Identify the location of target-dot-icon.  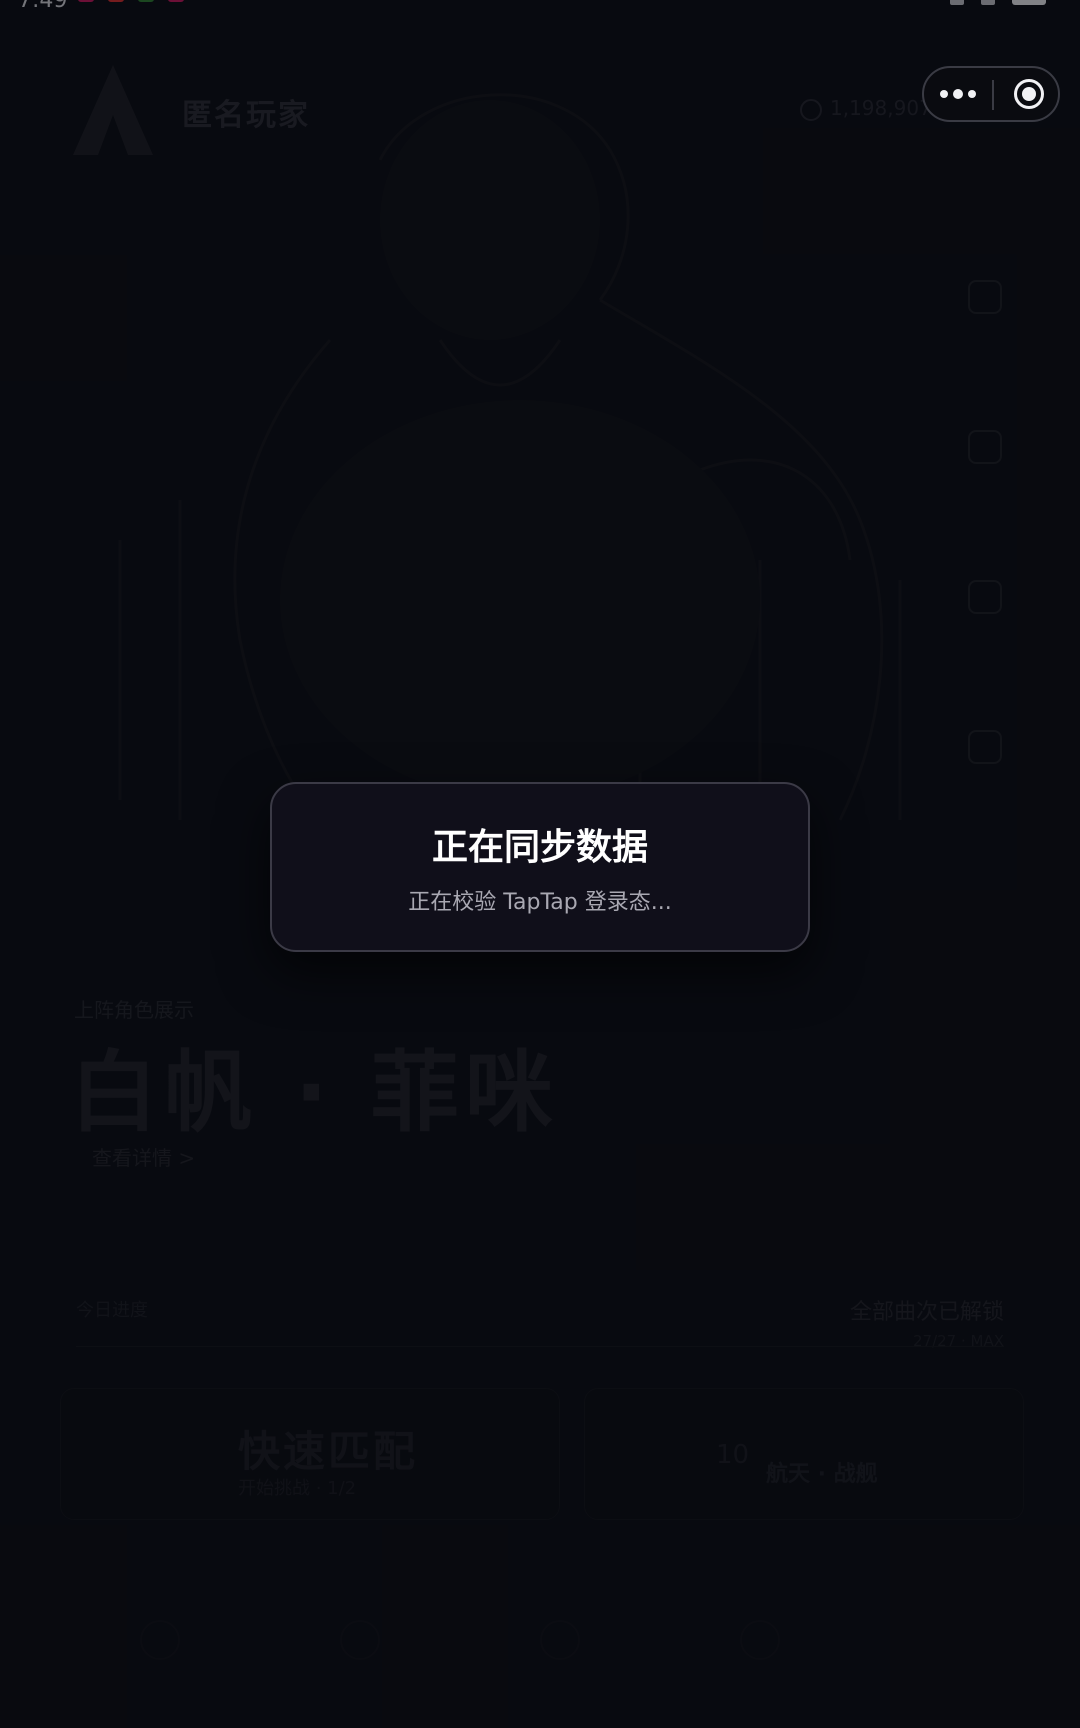
(1029, 94).